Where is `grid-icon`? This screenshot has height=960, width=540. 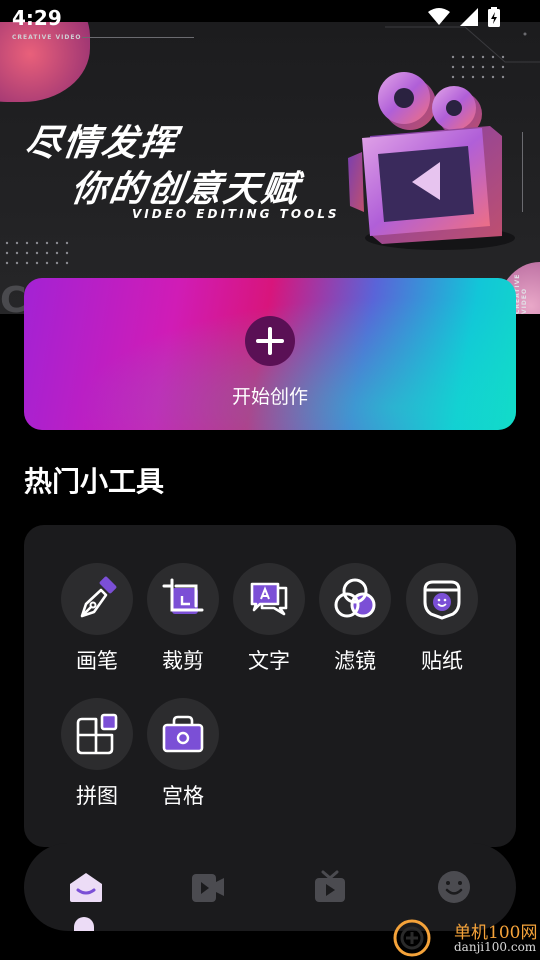
grid-icon is located at coordinates (183, 734).